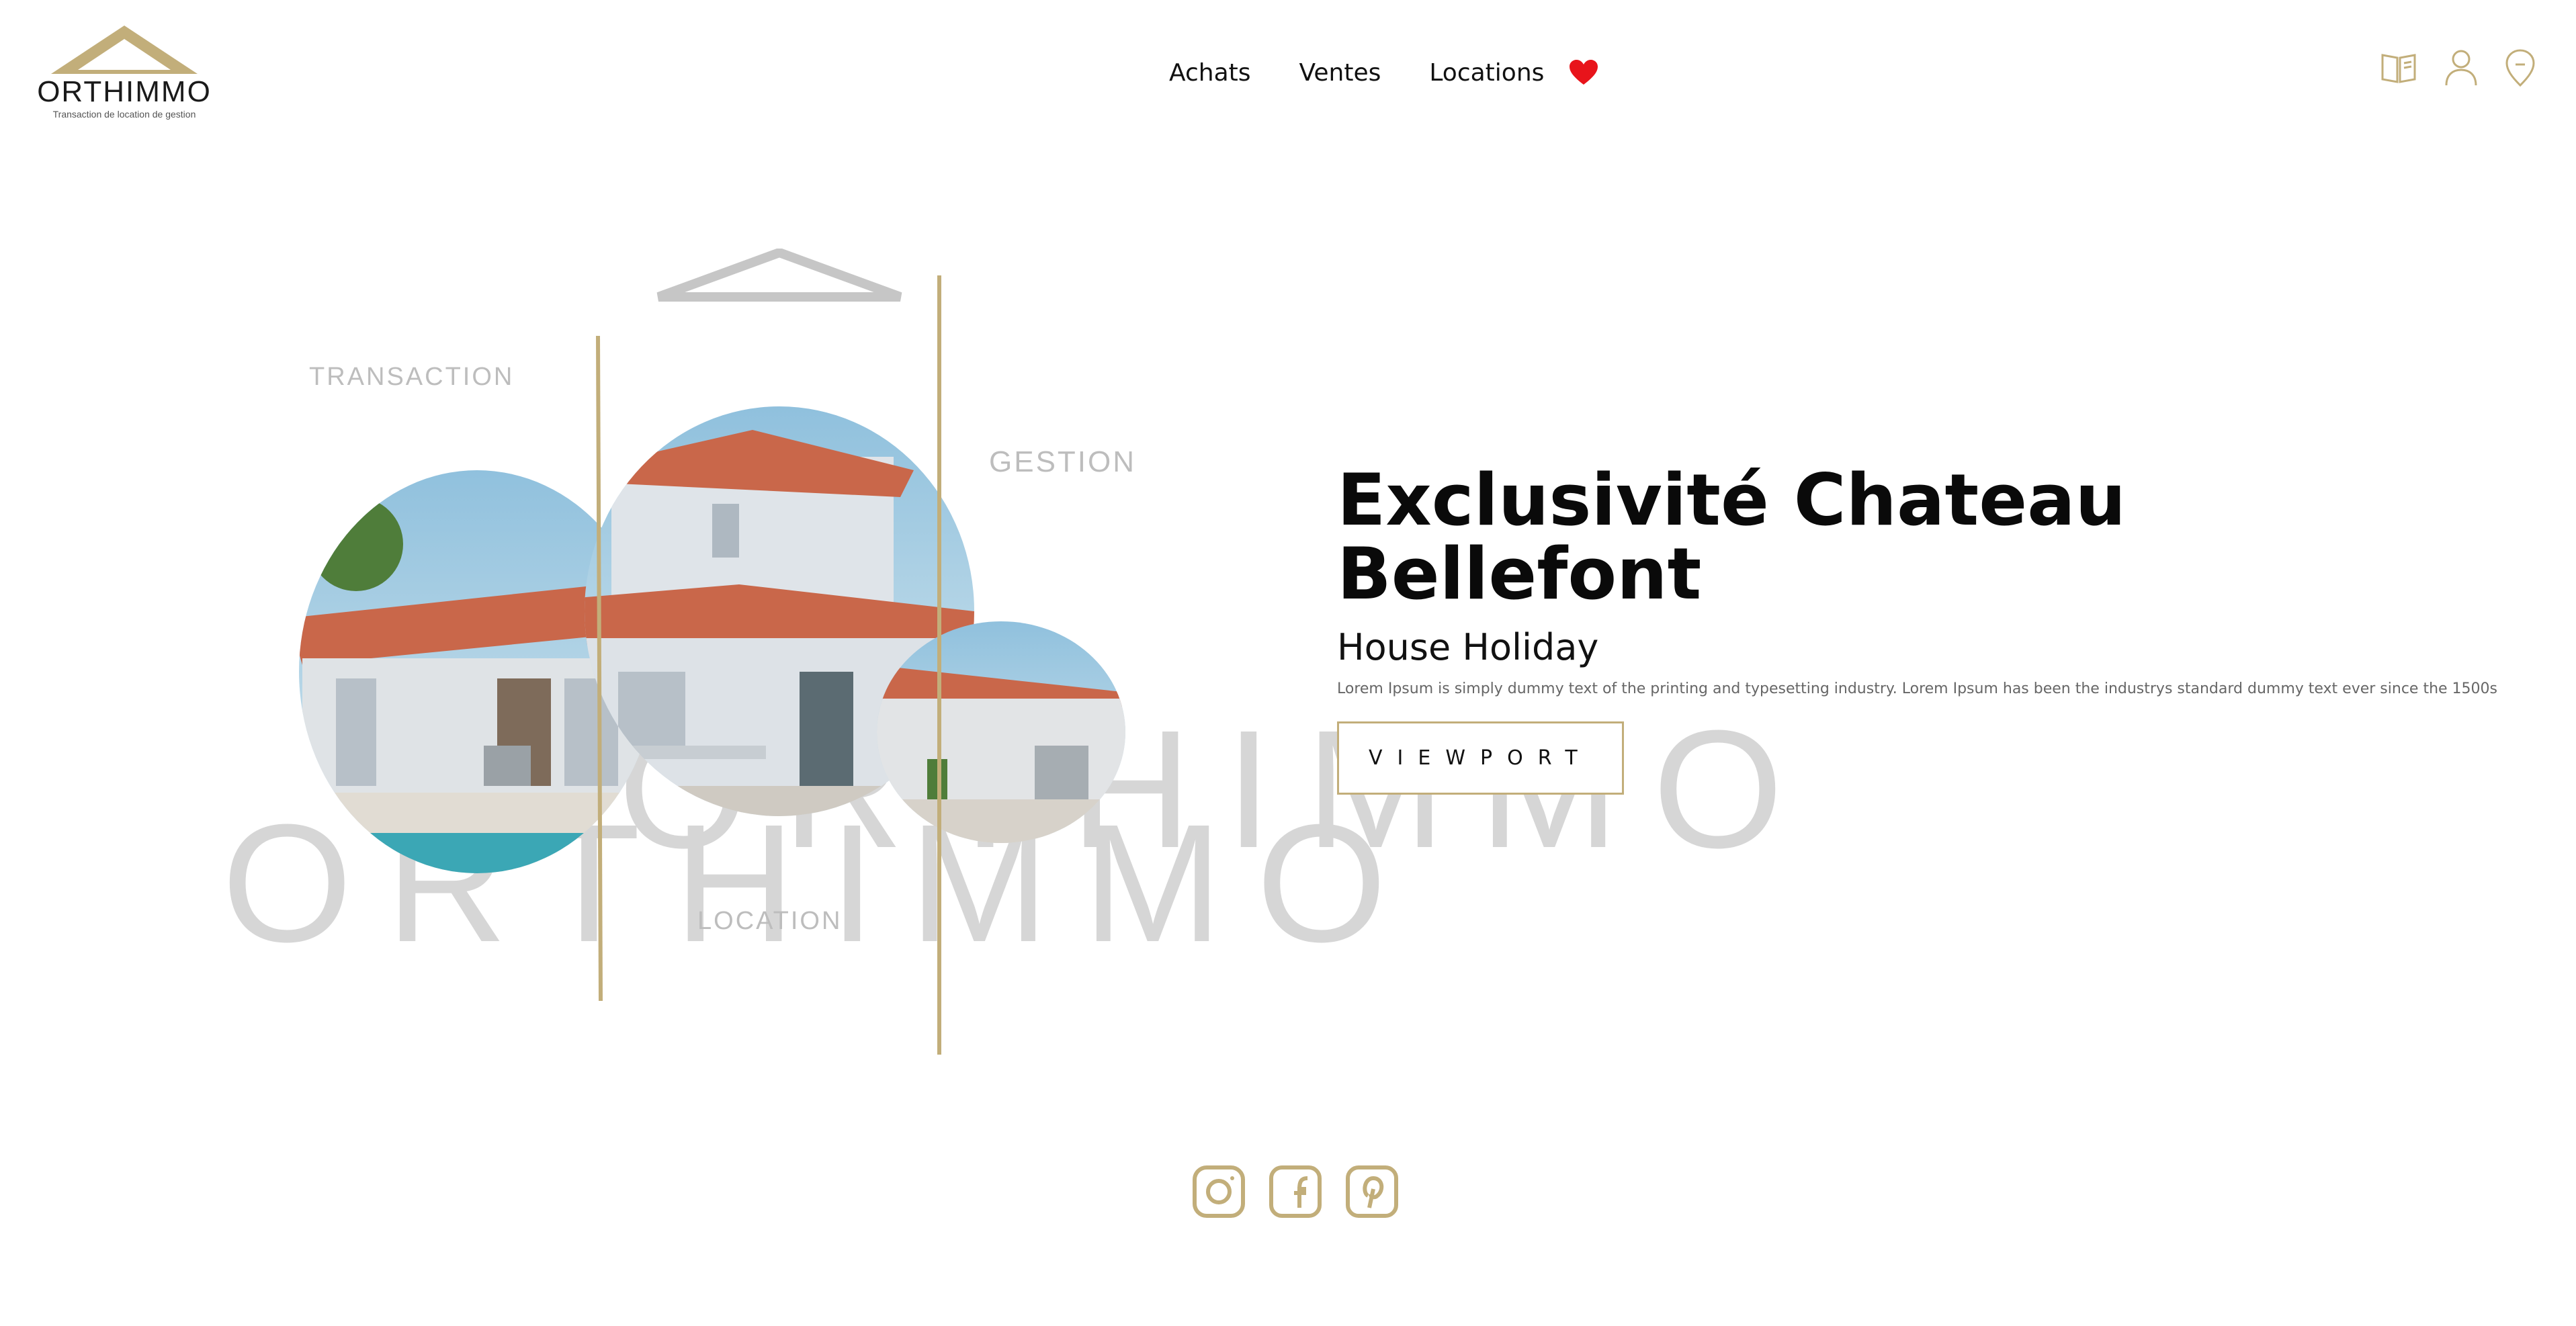  Describe the element at coordinates (1468, 647) in the screenshot. I see `hero-subtitle: House Holiday` at that location.